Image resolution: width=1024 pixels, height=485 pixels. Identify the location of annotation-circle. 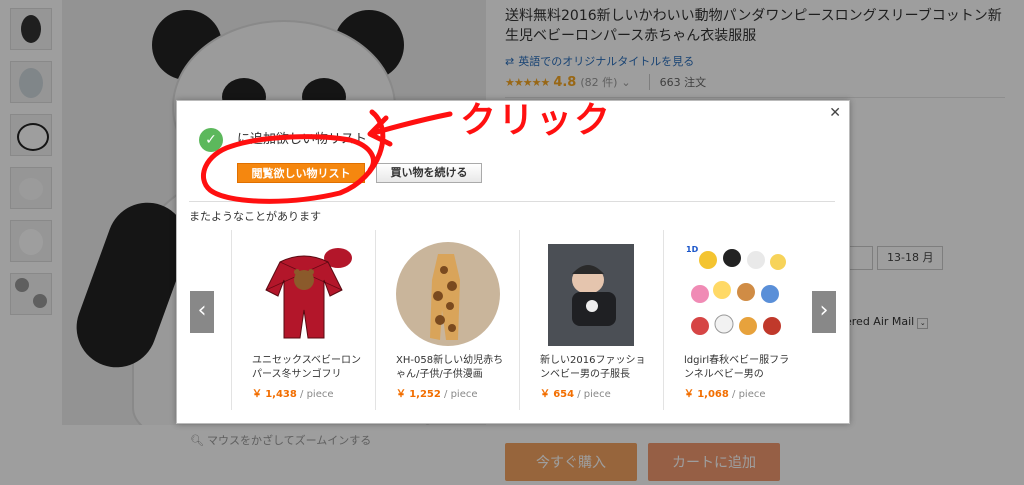
(293, 156).